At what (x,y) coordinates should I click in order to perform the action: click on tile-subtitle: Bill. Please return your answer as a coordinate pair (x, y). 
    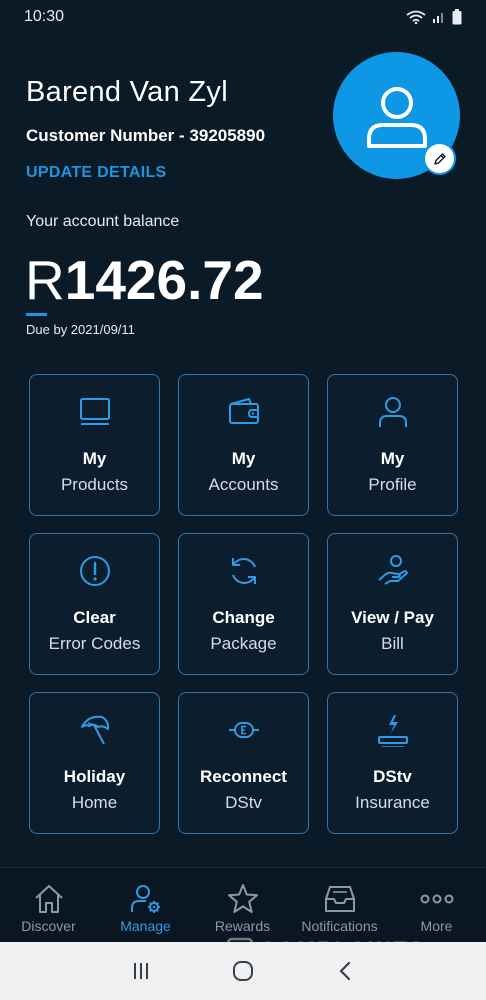
    Looking at the image, I should click on (392, 643).